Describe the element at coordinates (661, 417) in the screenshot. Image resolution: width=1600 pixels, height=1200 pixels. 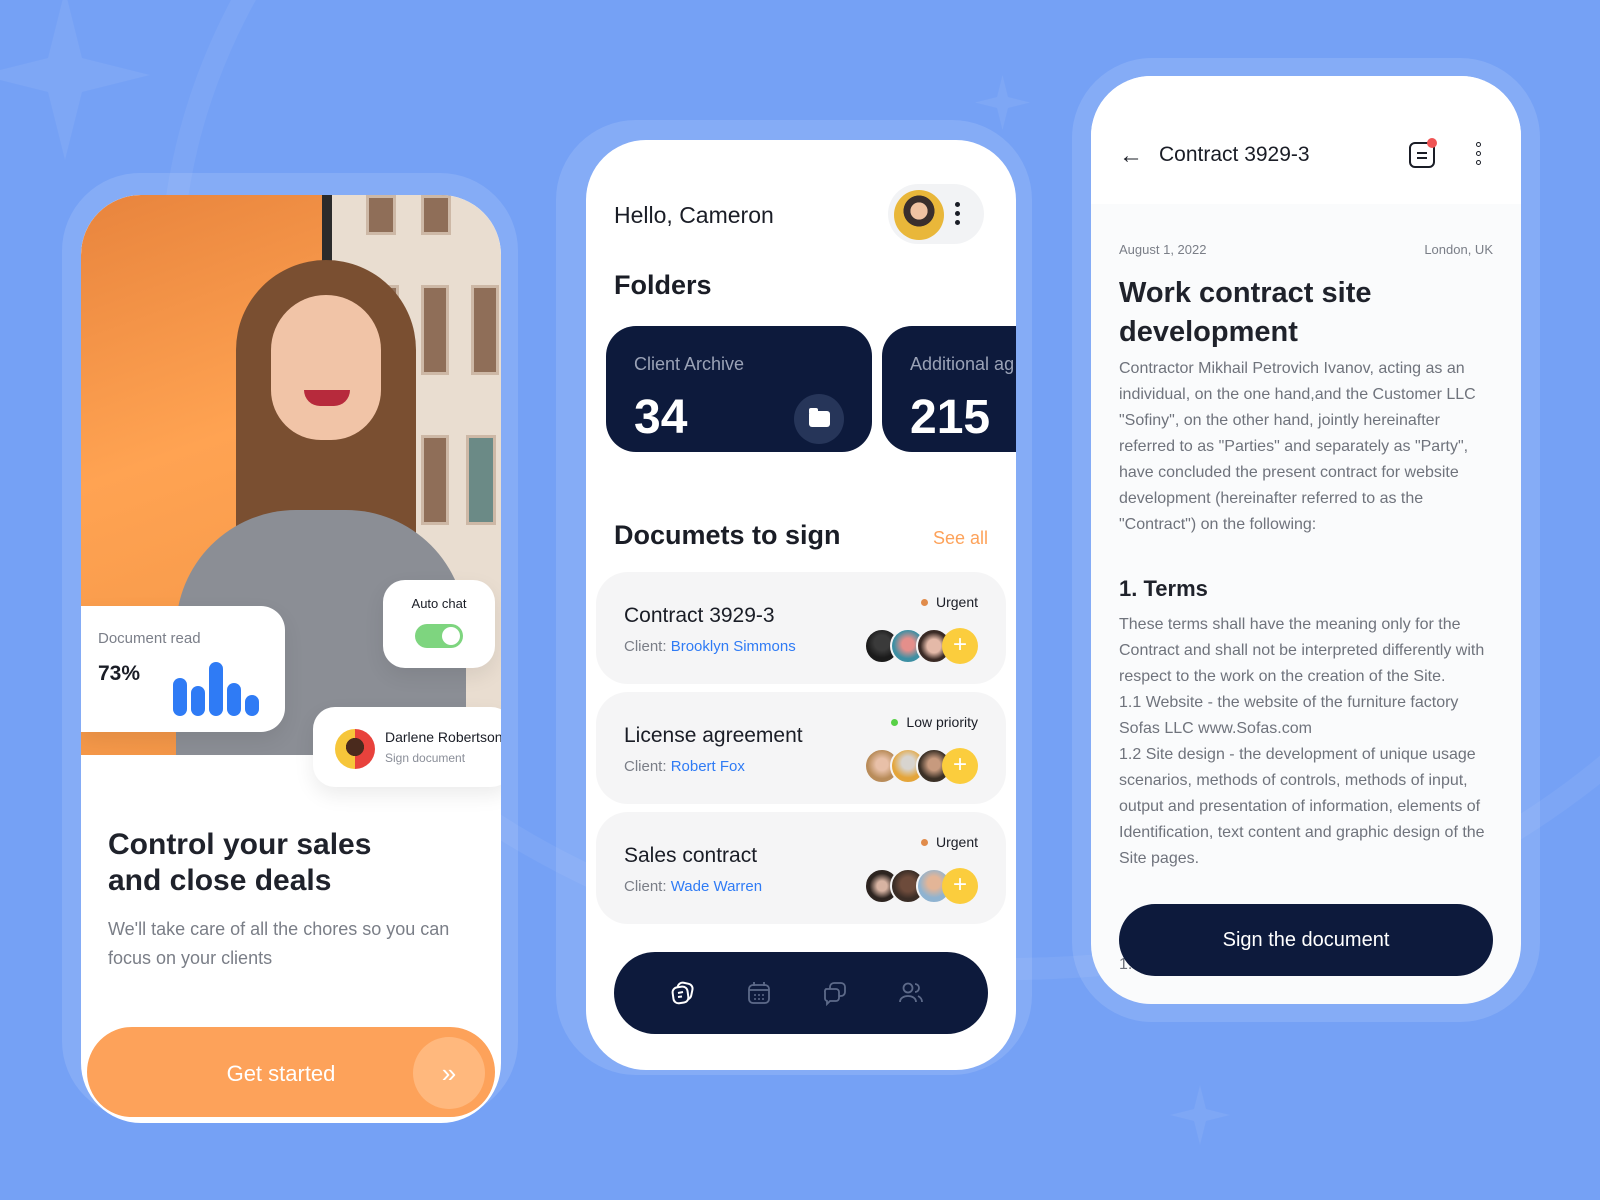
I see `folder-count: 34` at that location.